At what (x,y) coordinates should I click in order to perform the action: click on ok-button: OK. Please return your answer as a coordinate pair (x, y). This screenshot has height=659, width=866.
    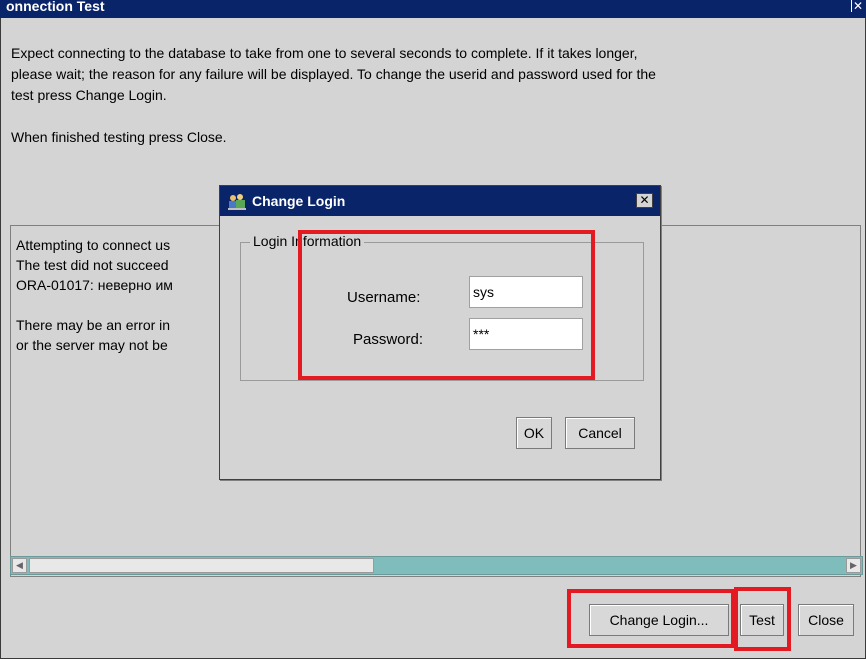
    Looking at the image, I should click on (534, 433).